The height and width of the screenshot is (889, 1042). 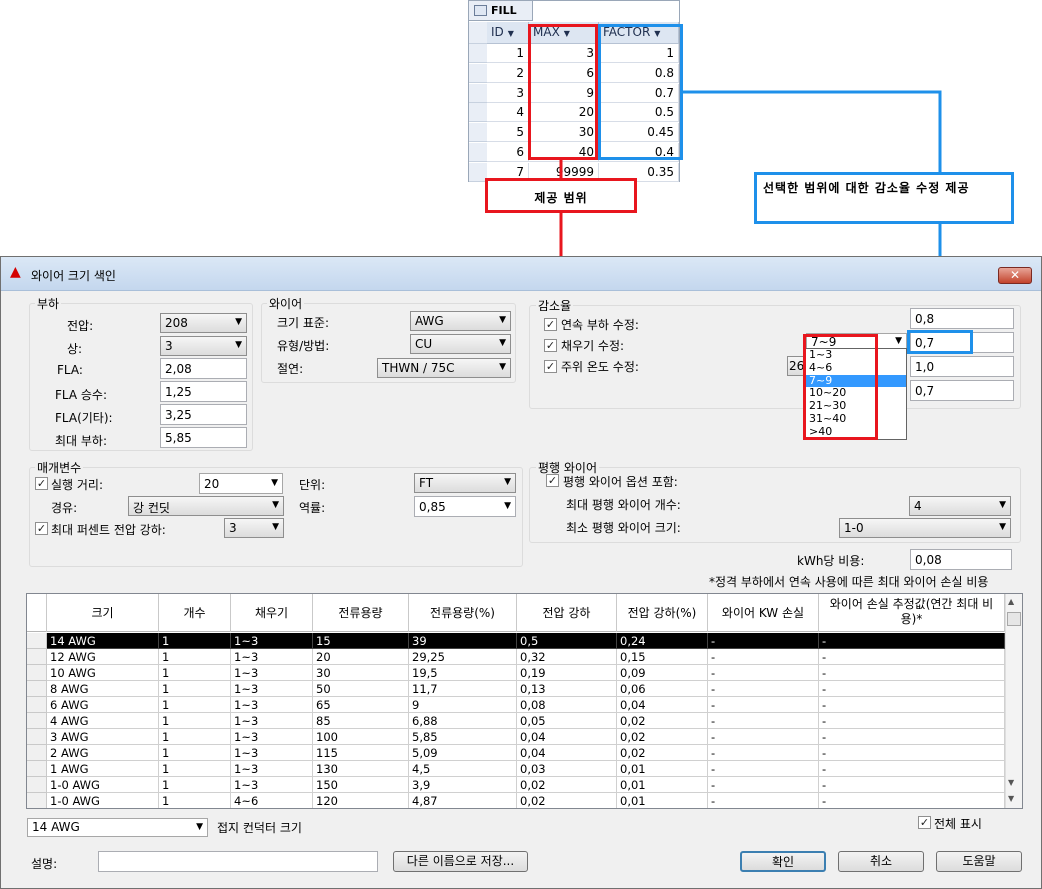 I want to click on ok-button: 확인, so click(x=783, y=861).